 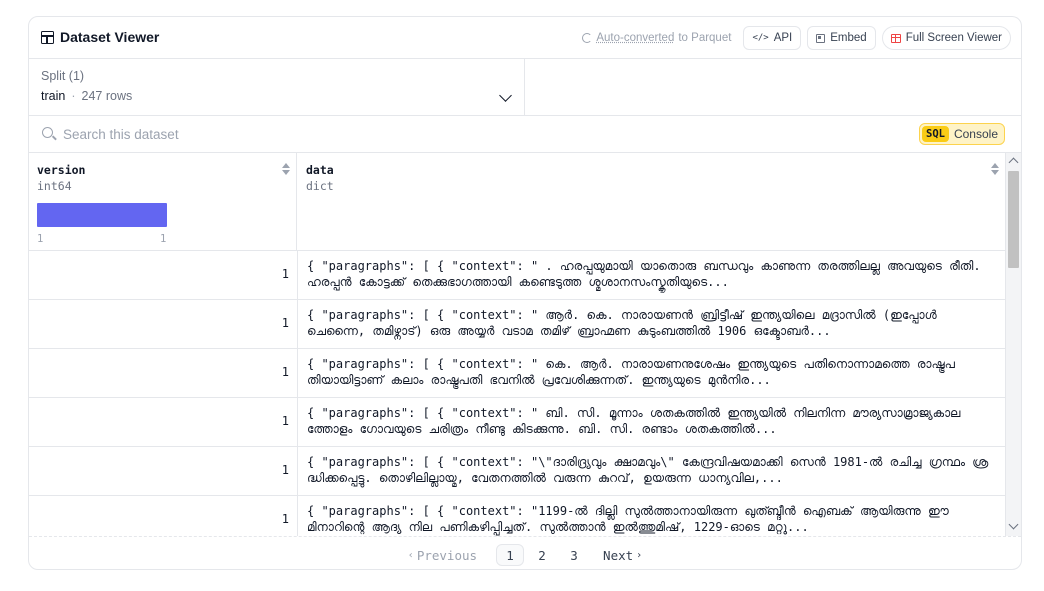 I want to click on search-icon, so click(x=47, y=132).